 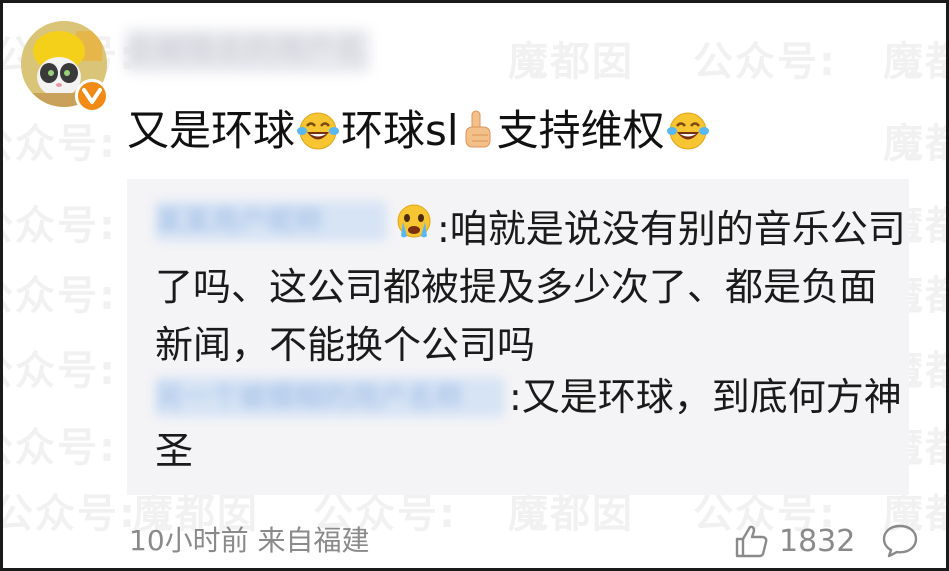 I want to click on comment-body: 又是环球 环球sl 支持维权, so click(x=527, y=131).